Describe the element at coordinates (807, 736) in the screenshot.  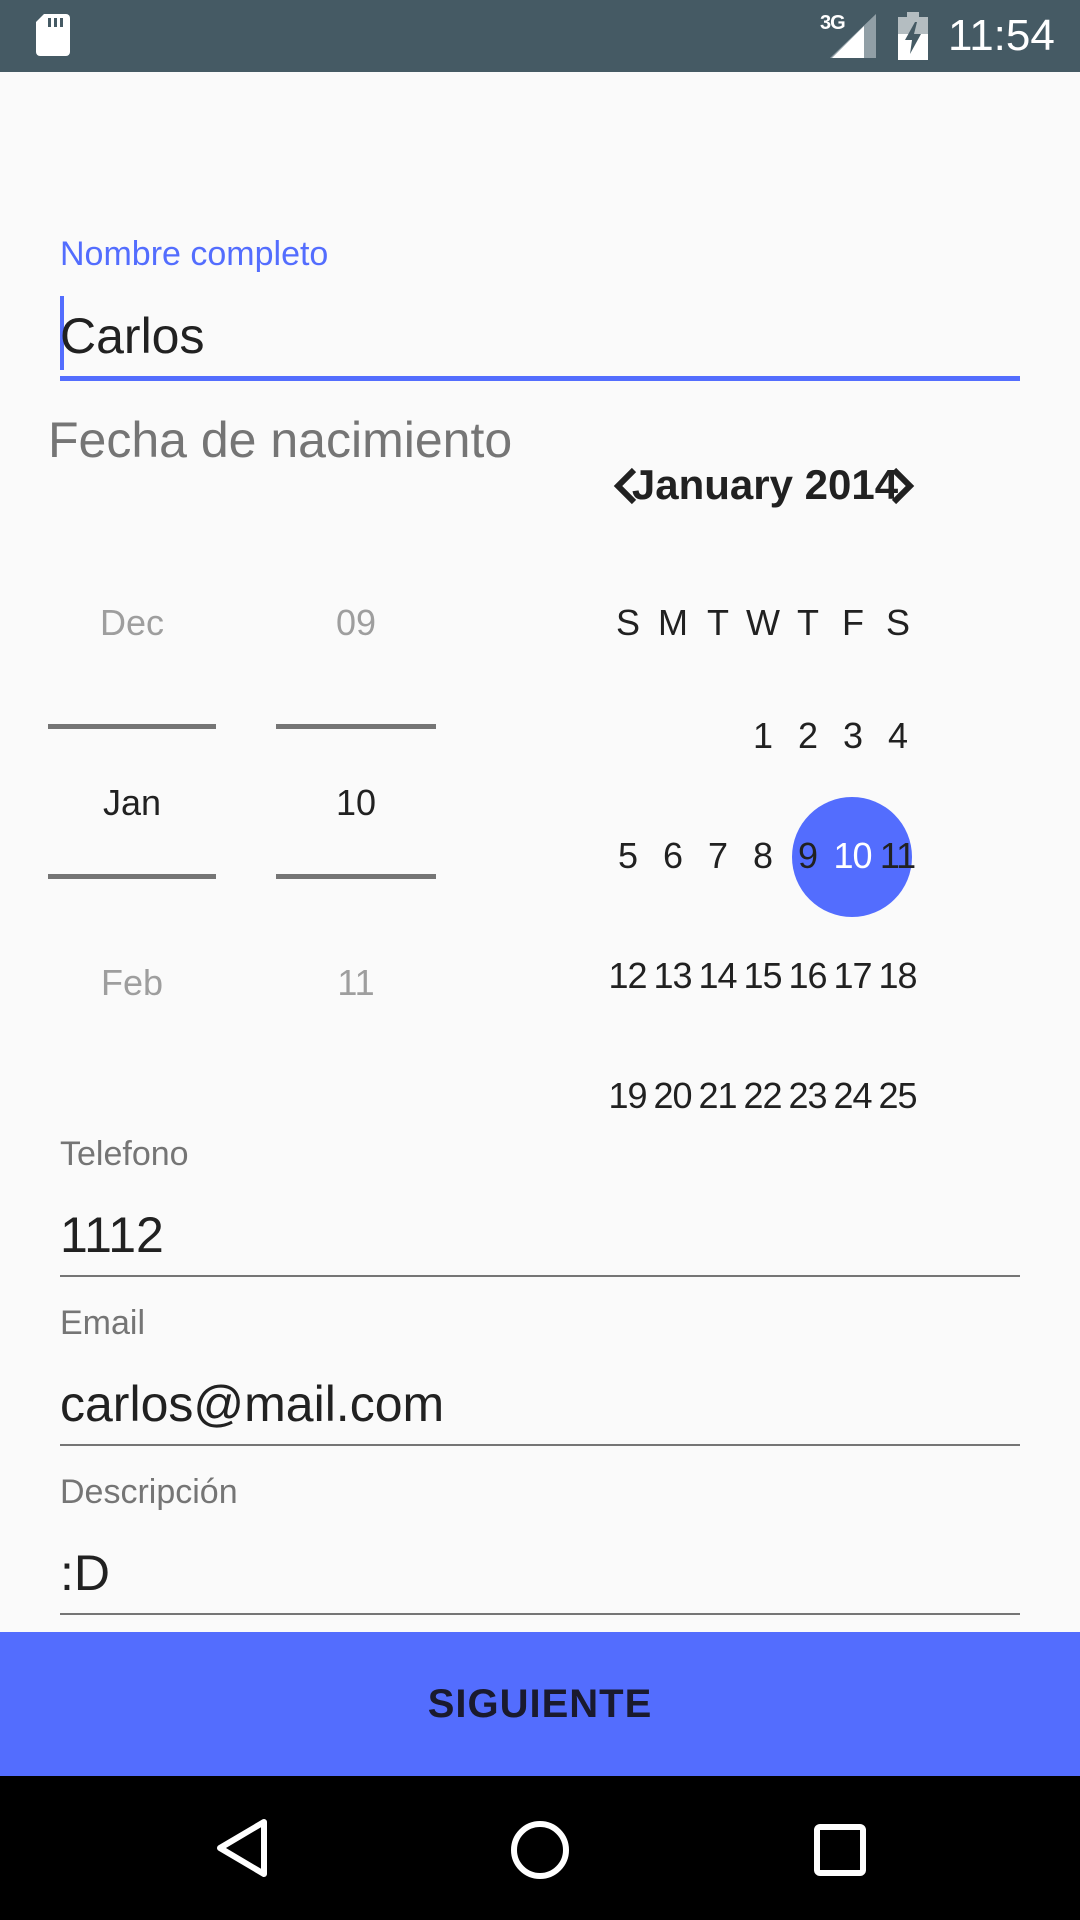
I see `calendar-day: 2` at that location.